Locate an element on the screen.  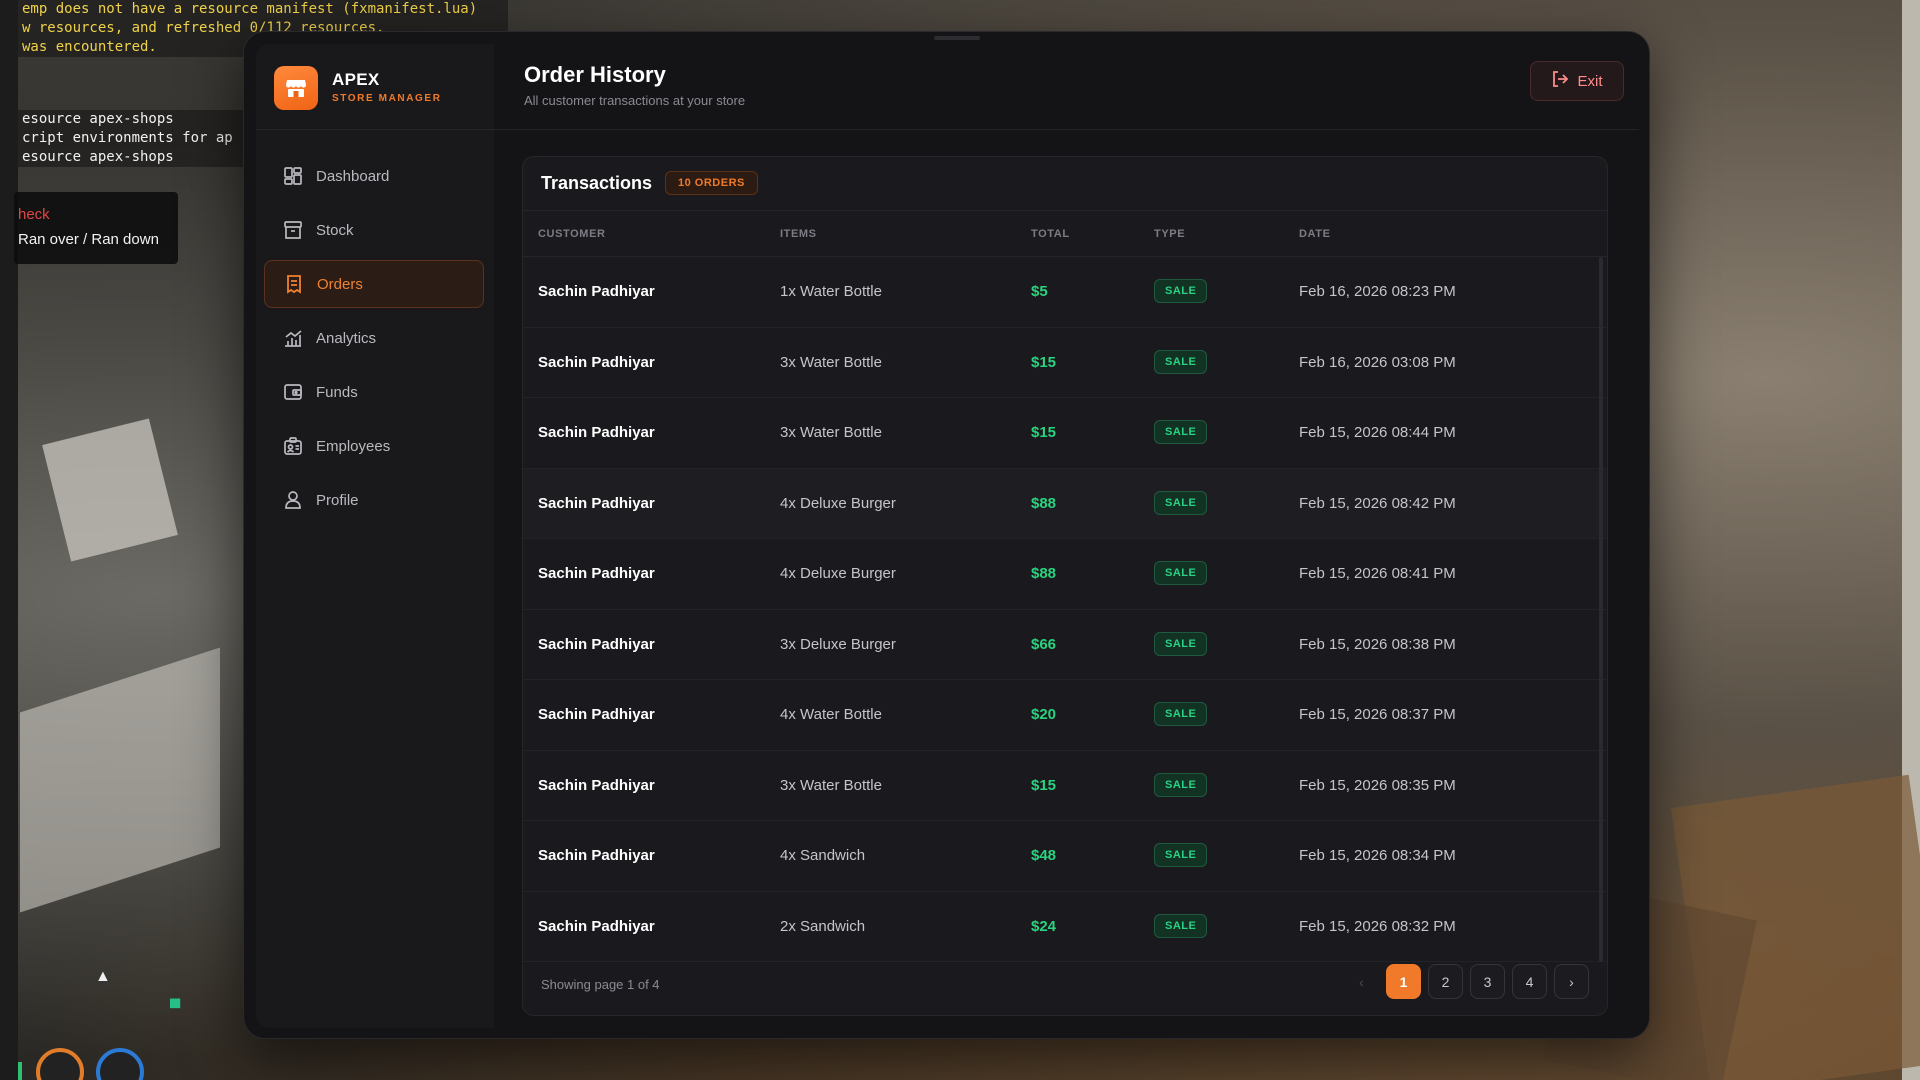
next-page-button: › is located at coordinates (1571, 981).